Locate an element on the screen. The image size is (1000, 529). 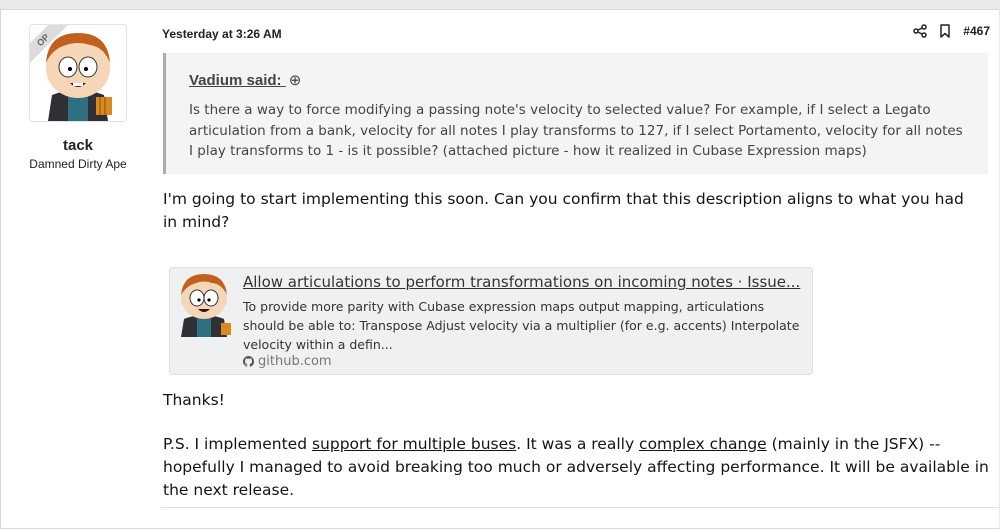
complex-change-link: complex change is located at coordinates (703, 444).